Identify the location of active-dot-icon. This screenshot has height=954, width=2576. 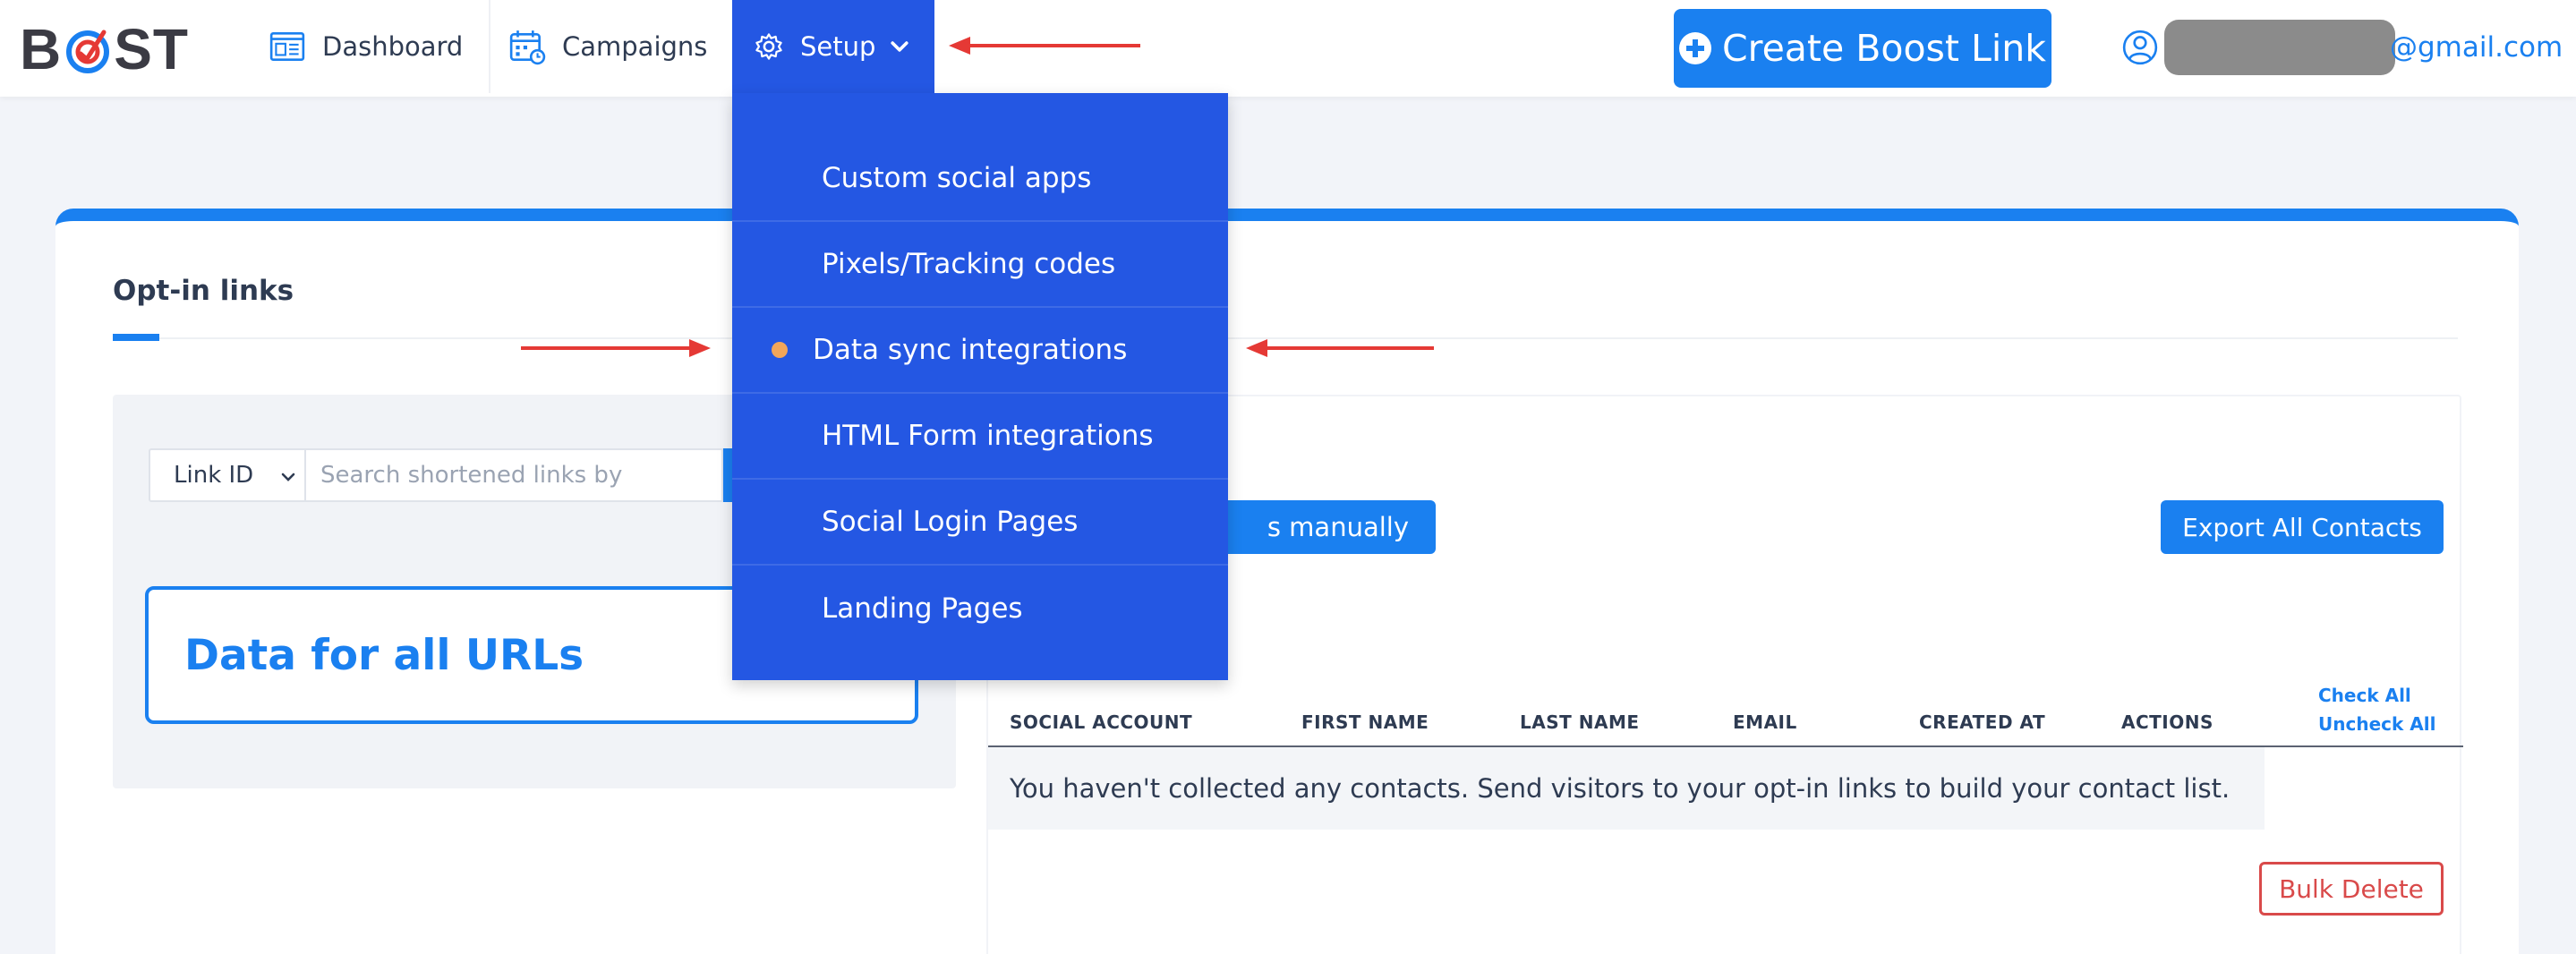
(780, 350).